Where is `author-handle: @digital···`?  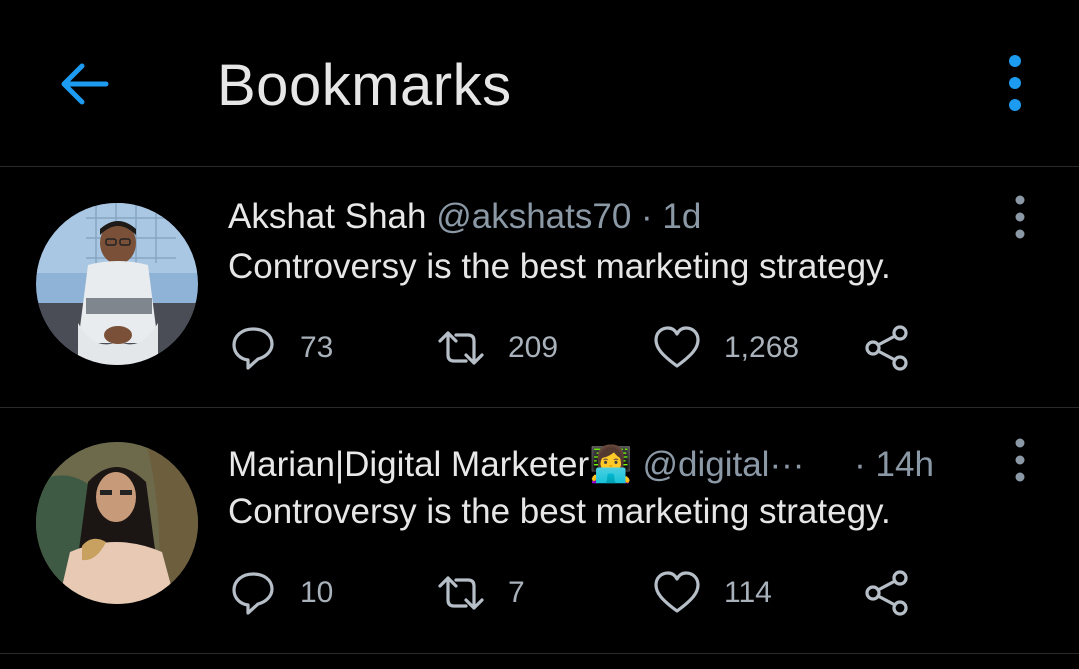
author-handle: @digital··· is located at coordinates (723, 464).